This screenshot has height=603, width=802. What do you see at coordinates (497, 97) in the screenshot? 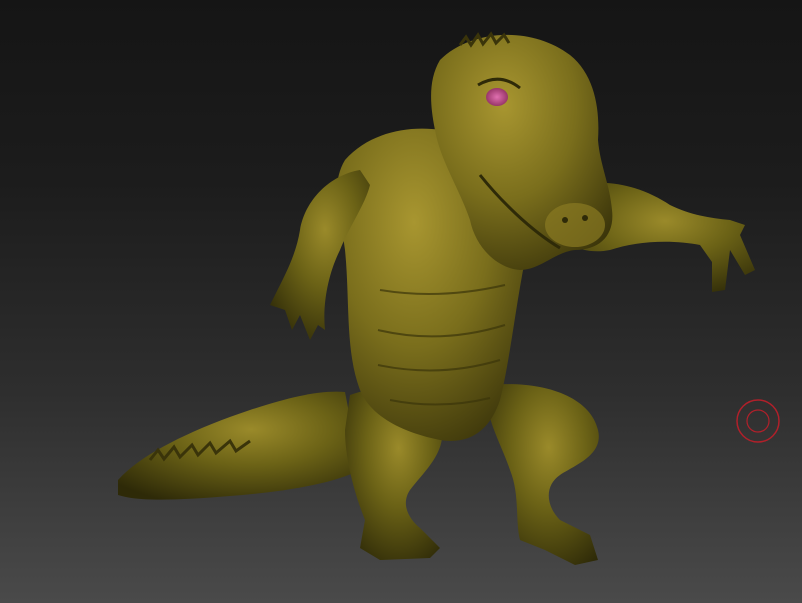
I see `eye` at bounding box center [497, 97].